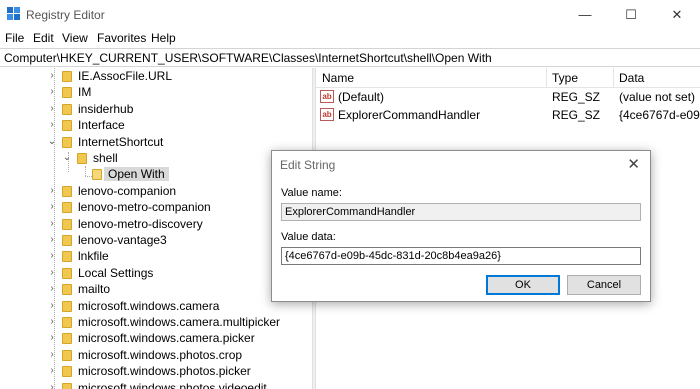  Describe the element at coordinates (140, 223) in the screenshot. I see `tree-item-label: lenovo-metro-discovery` at that location.